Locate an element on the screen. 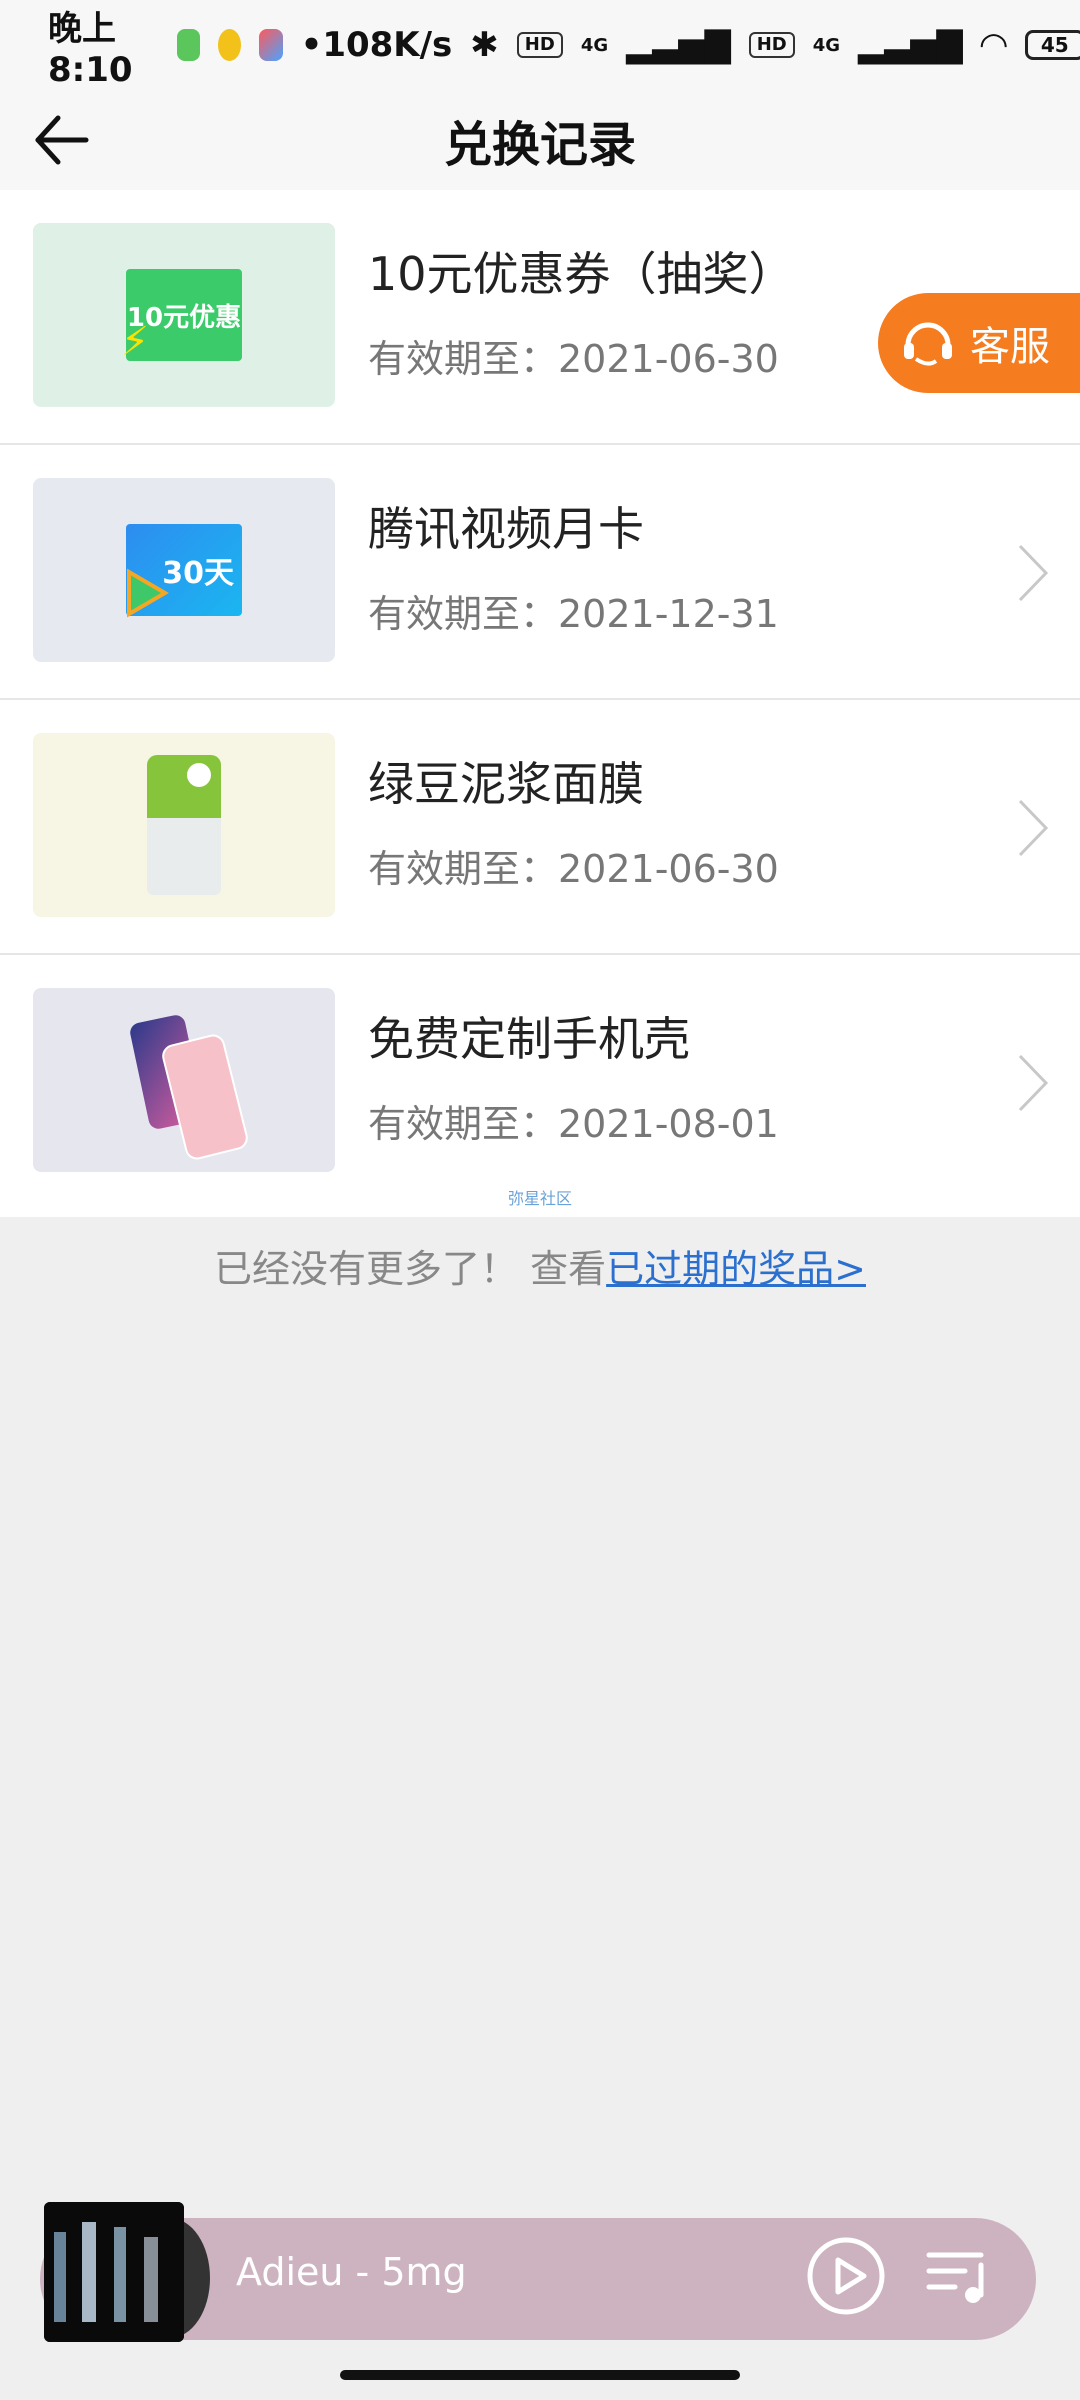 This screenshot has height=2400, width=1080. customer-service-button: 客服 is located at coordinates (979, 343).